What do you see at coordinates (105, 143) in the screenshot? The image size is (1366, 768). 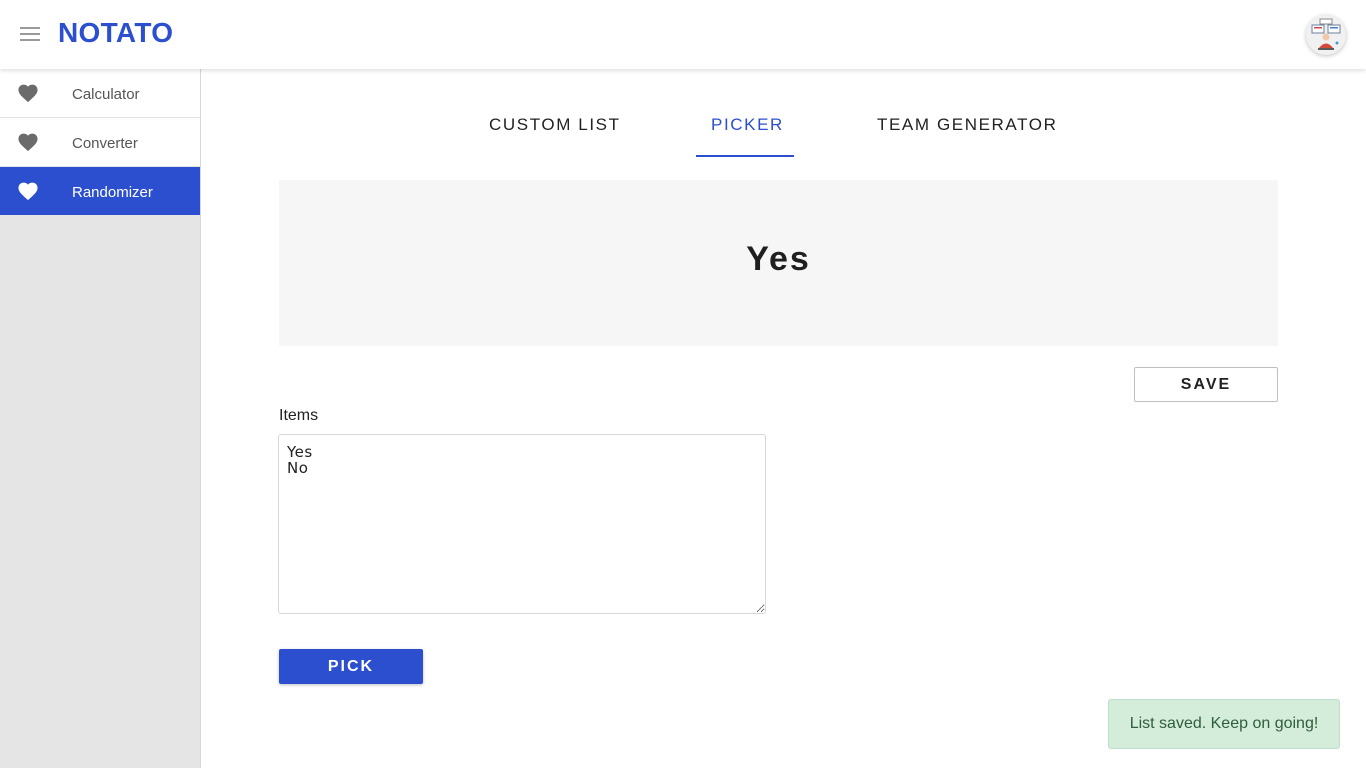 I see `sidebar-item-label: Converter` at bounding box center [105, 143].